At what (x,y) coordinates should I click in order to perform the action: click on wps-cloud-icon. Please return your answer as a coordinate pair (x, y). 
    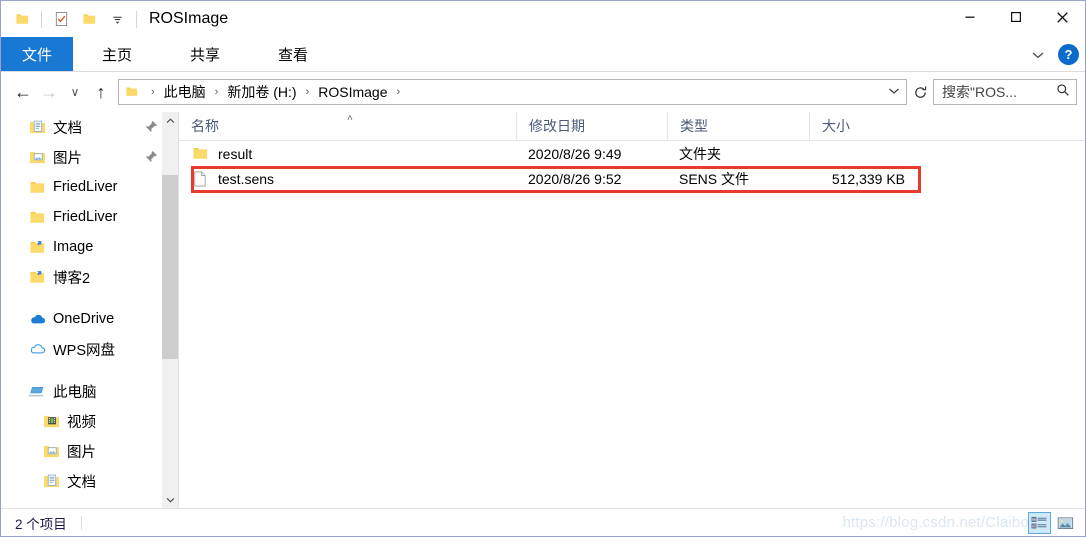
    Looking at the image, I should click on (37, 349).